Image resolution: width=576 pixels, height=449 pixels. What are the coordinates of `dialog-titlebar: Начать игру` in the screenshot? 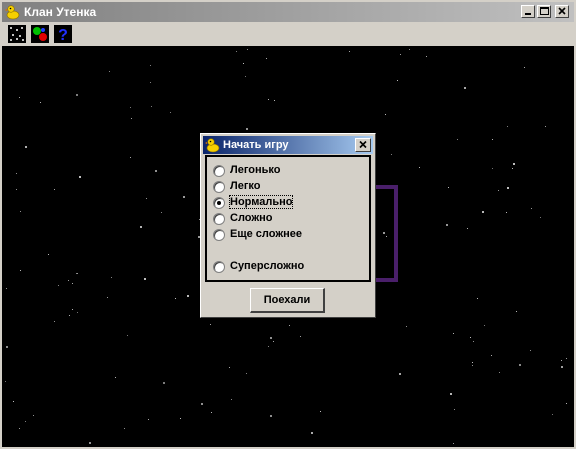 It's located at (288, 145).